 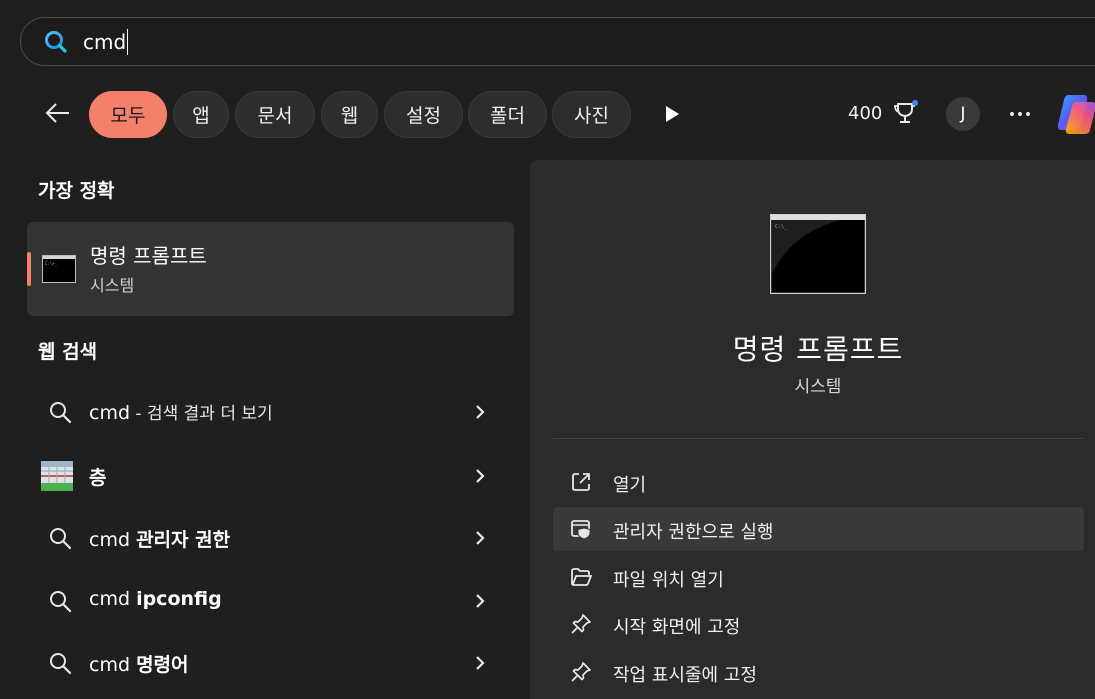 What do you see at coordinates (685, 675) in the screenshot?
I see `action-label: 작업 표시줄에 고정` at bounding box center [685, 675].